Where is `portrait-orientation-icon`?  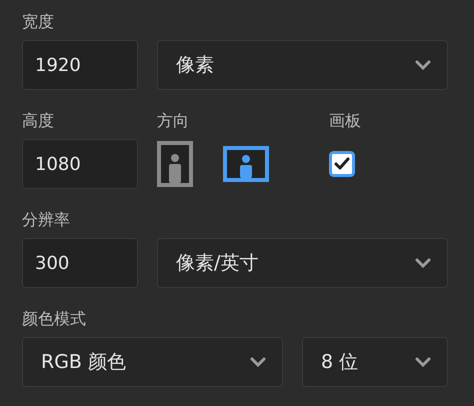 portrait-orientation-icon is located at coordinates (175, 164).